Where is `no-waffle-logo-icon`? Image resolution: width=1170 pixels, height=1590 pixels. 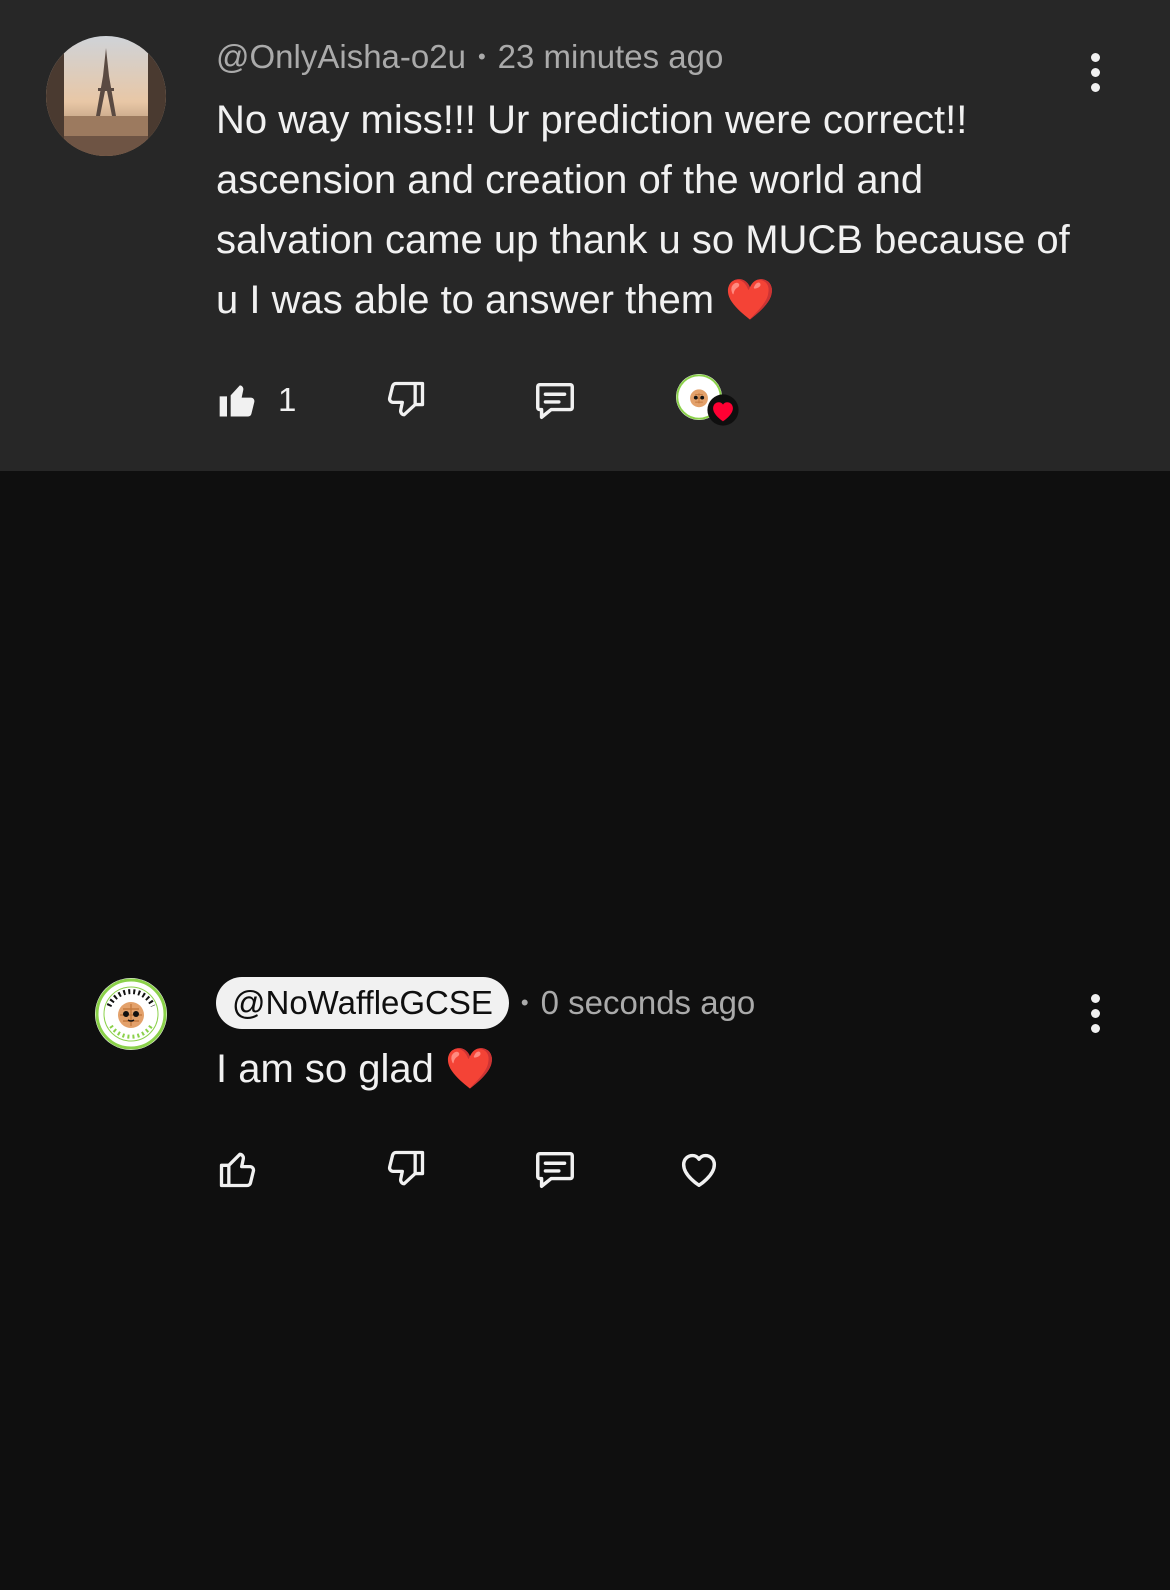
no-waffle-logo-icon is located at coordinates (131, 1014).